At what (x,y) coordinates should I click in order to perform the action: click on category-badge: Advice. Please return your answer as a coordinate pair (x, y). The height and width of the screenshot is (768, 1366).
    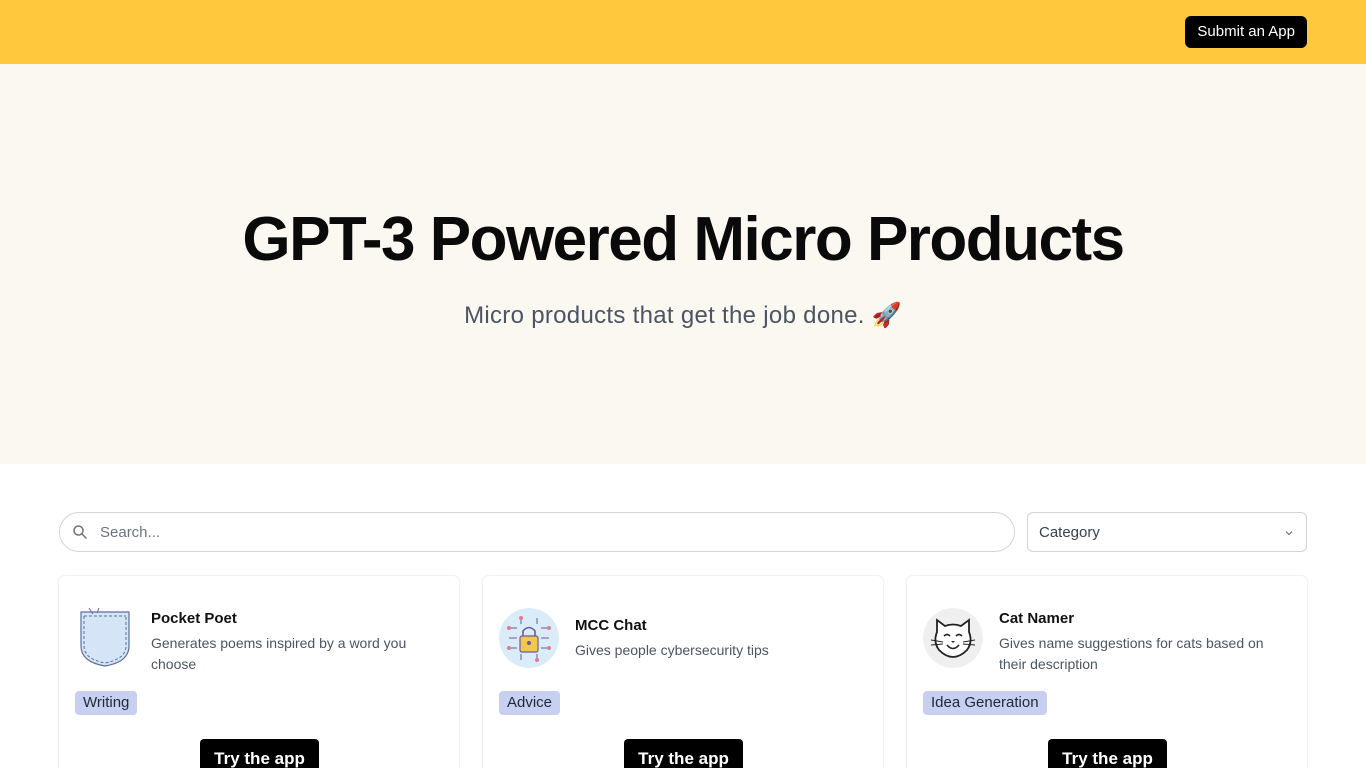
    Looking at the image, I should click on (530, 703).